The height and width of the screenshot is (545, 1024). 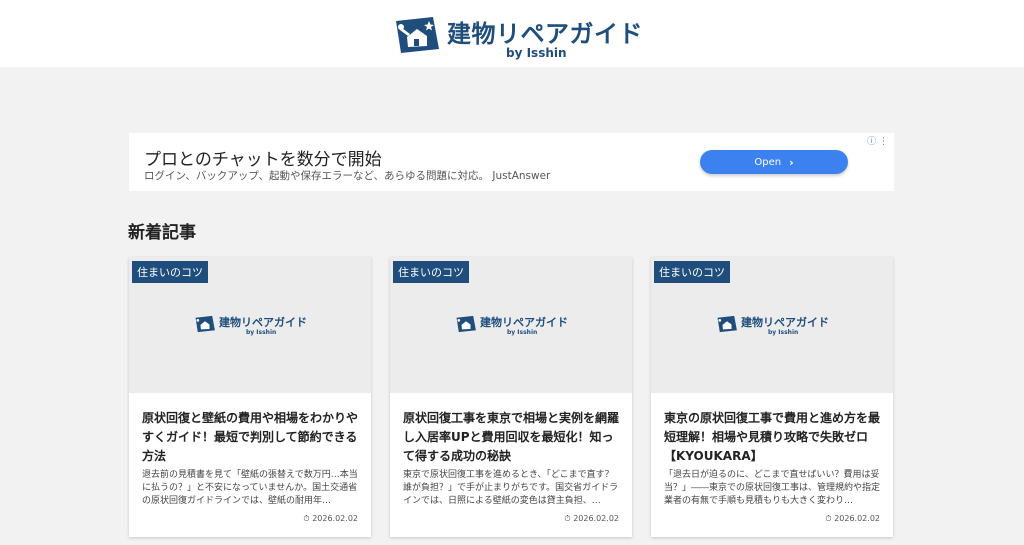 I want to click on logo-title: 建物リペアガイド, so click(x=545, y=34).